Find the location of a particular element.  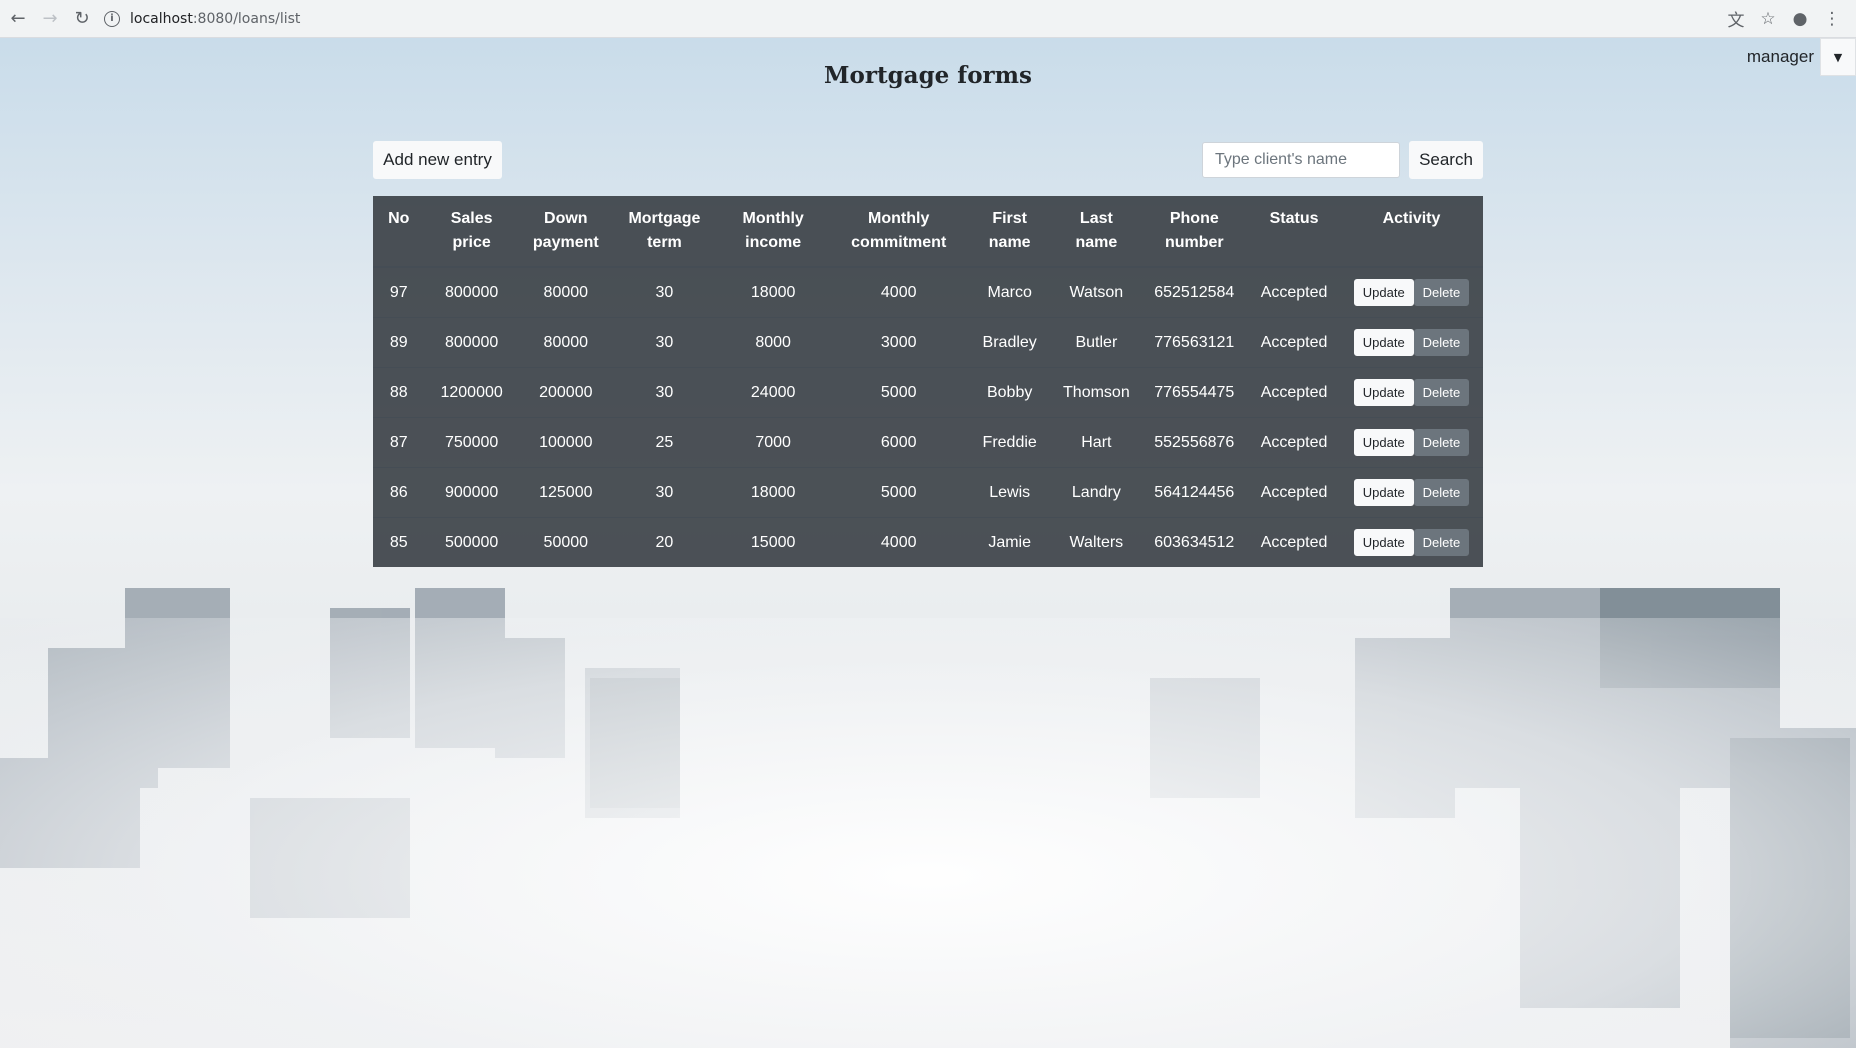

cell-last-name: Watson is located at coordinates (1096, 292).